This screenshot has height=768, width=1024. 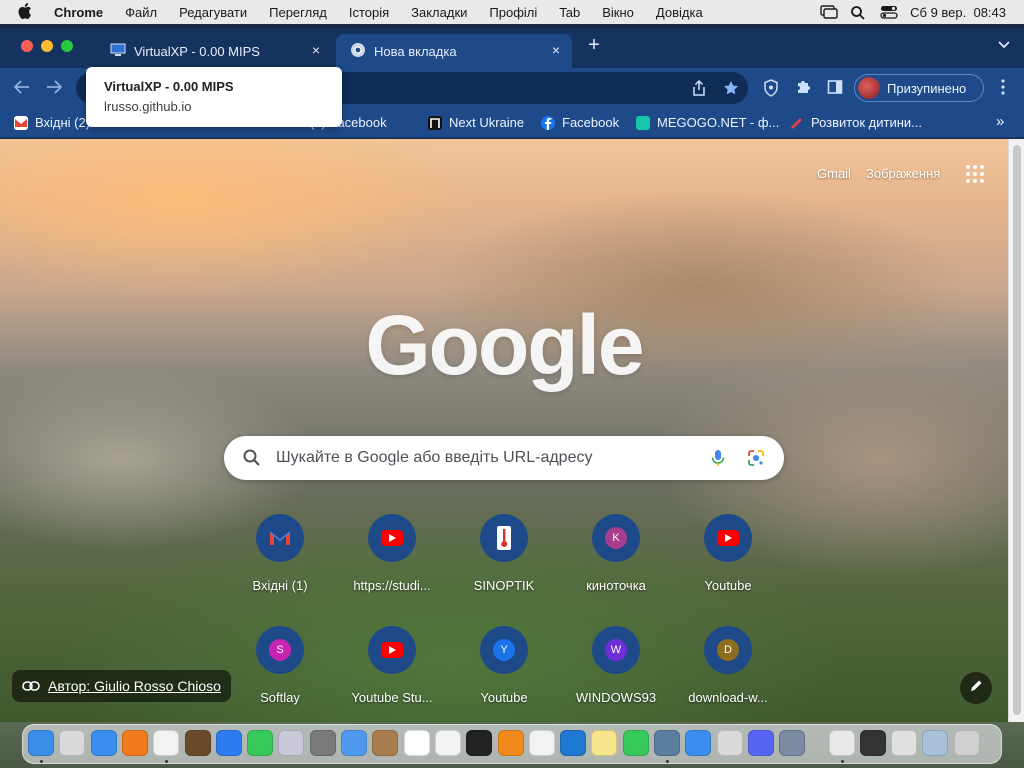 I want to click on menu-window: Вікно, so click(x=618, y=12).